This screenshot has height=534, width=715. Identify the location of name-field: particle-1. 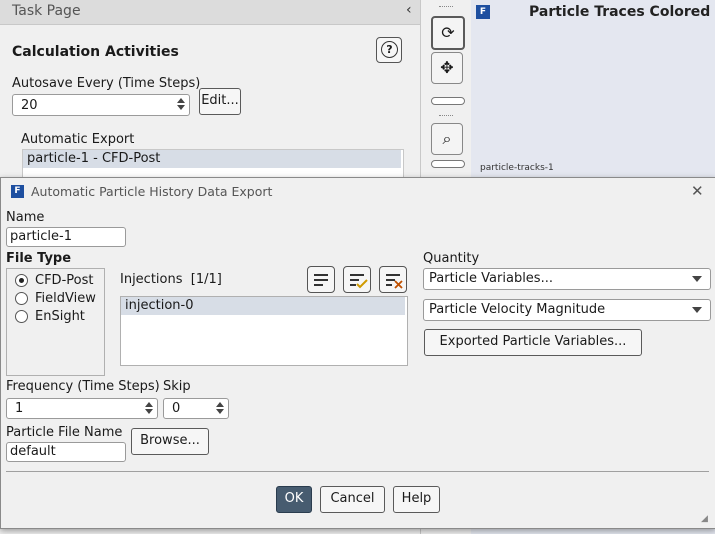
(66, 237).